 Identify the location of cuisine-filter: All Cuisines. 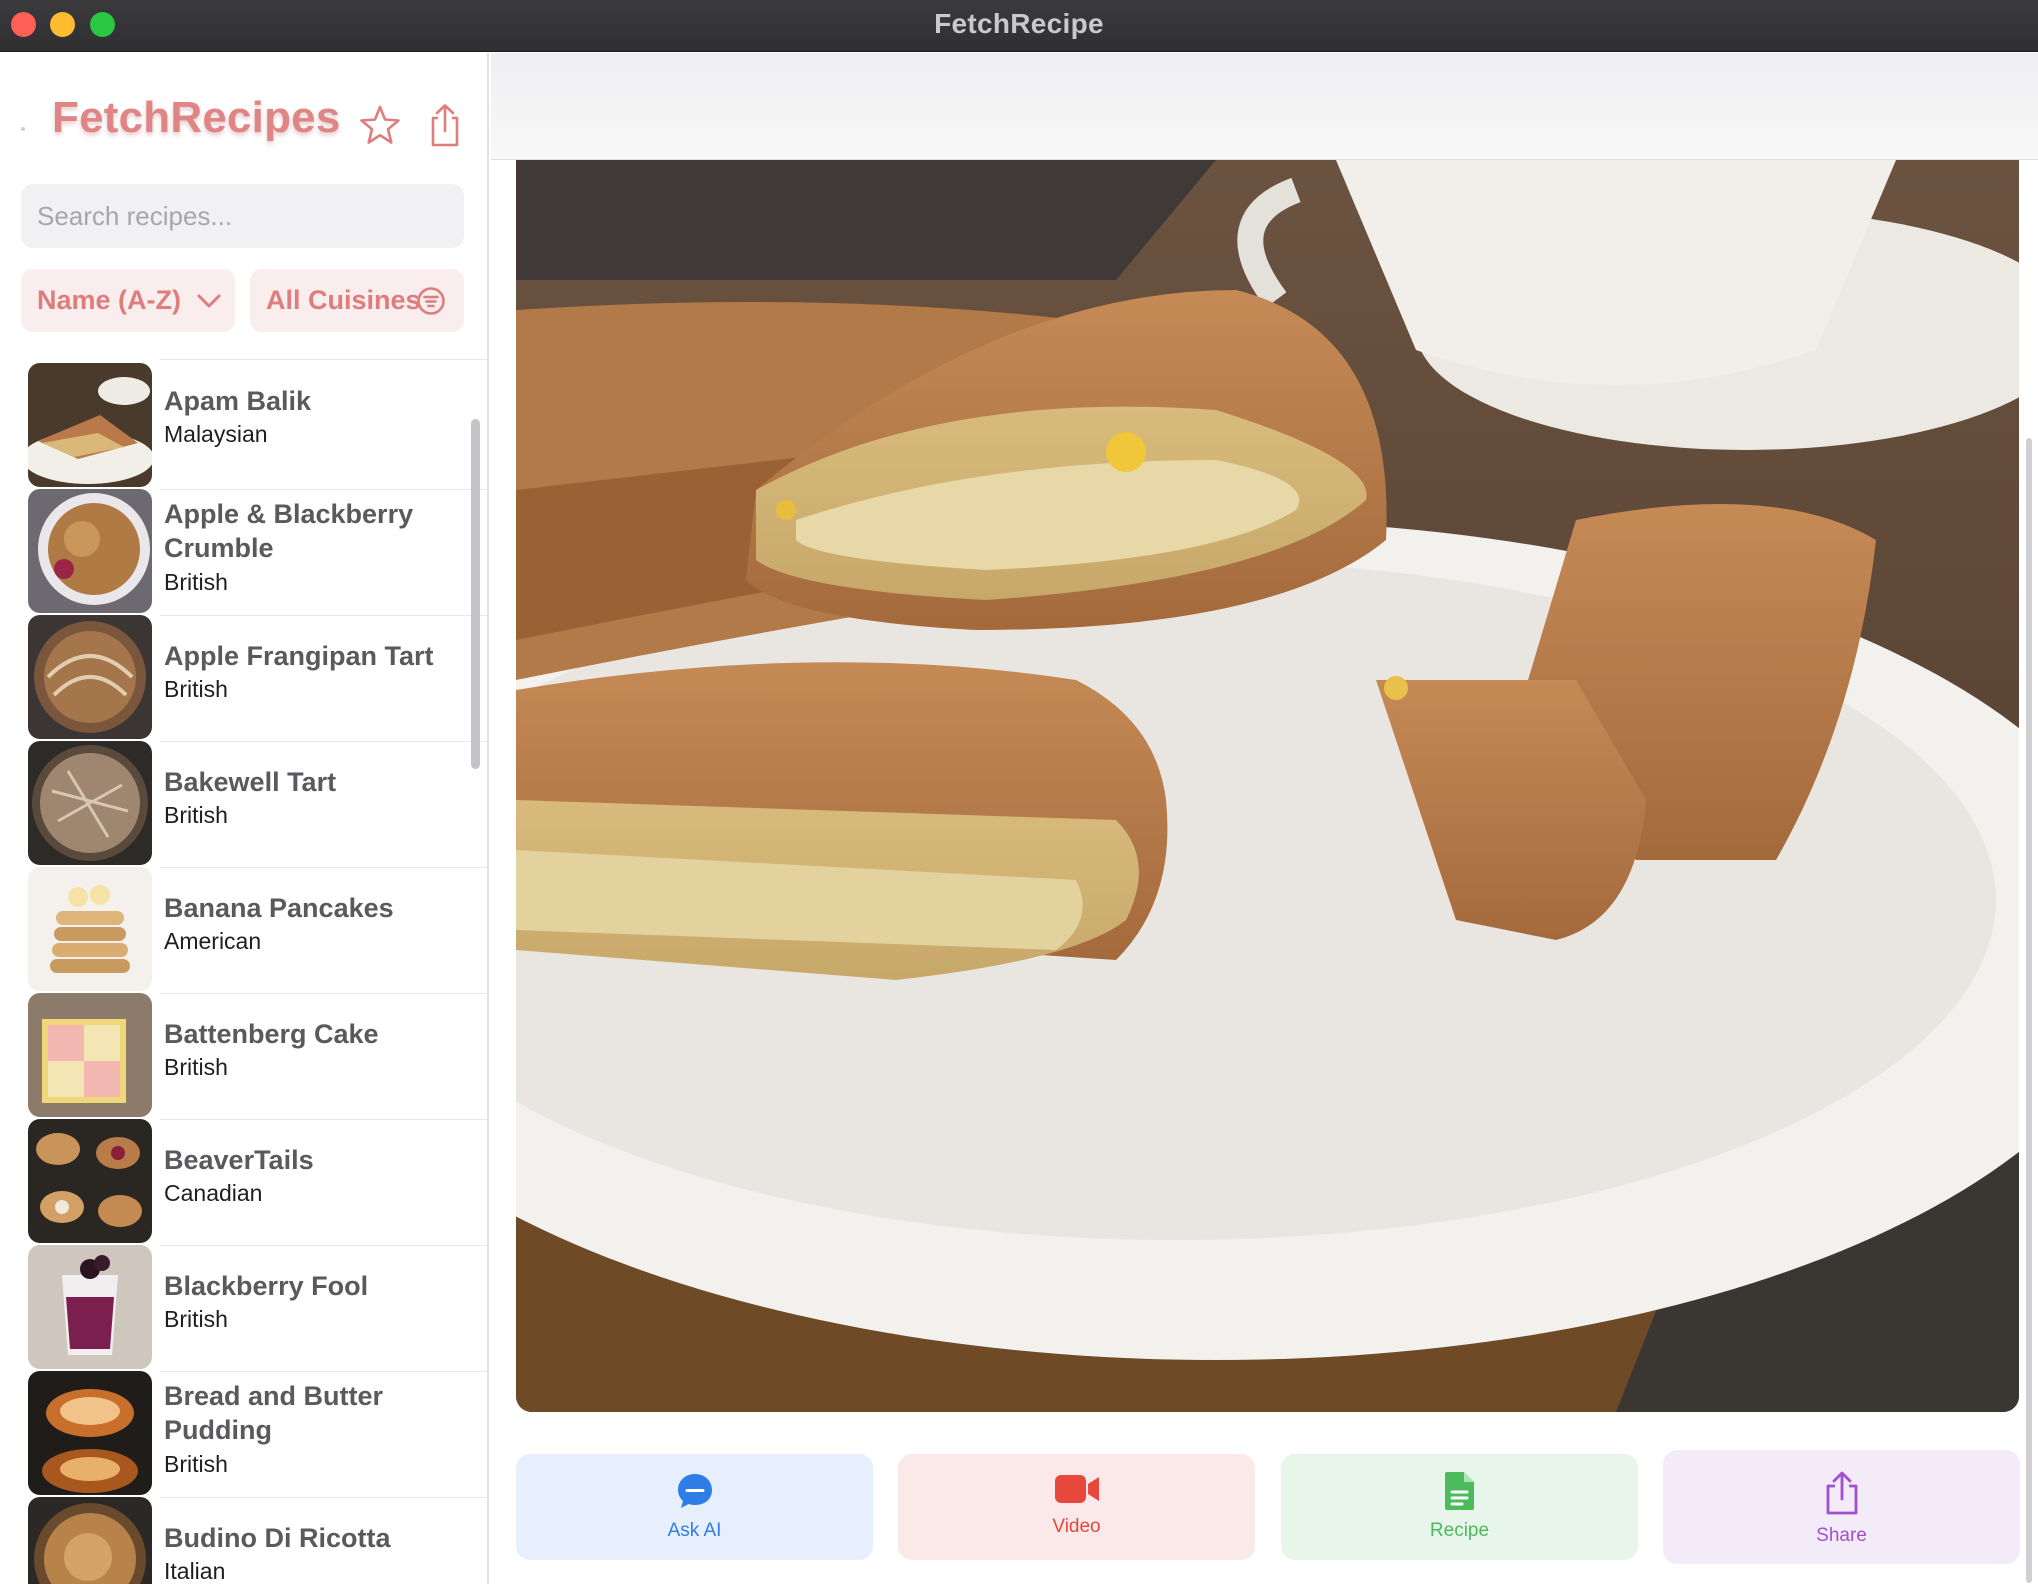
(357, 300).